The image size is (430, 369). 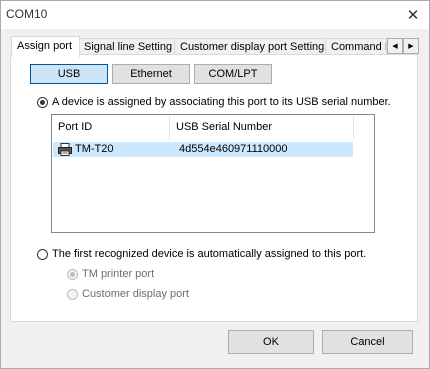 What do you see at coordinates (72, 274) in the screenshot?
I see `tm-printer-port-radio` at bounding box center [72, 274].